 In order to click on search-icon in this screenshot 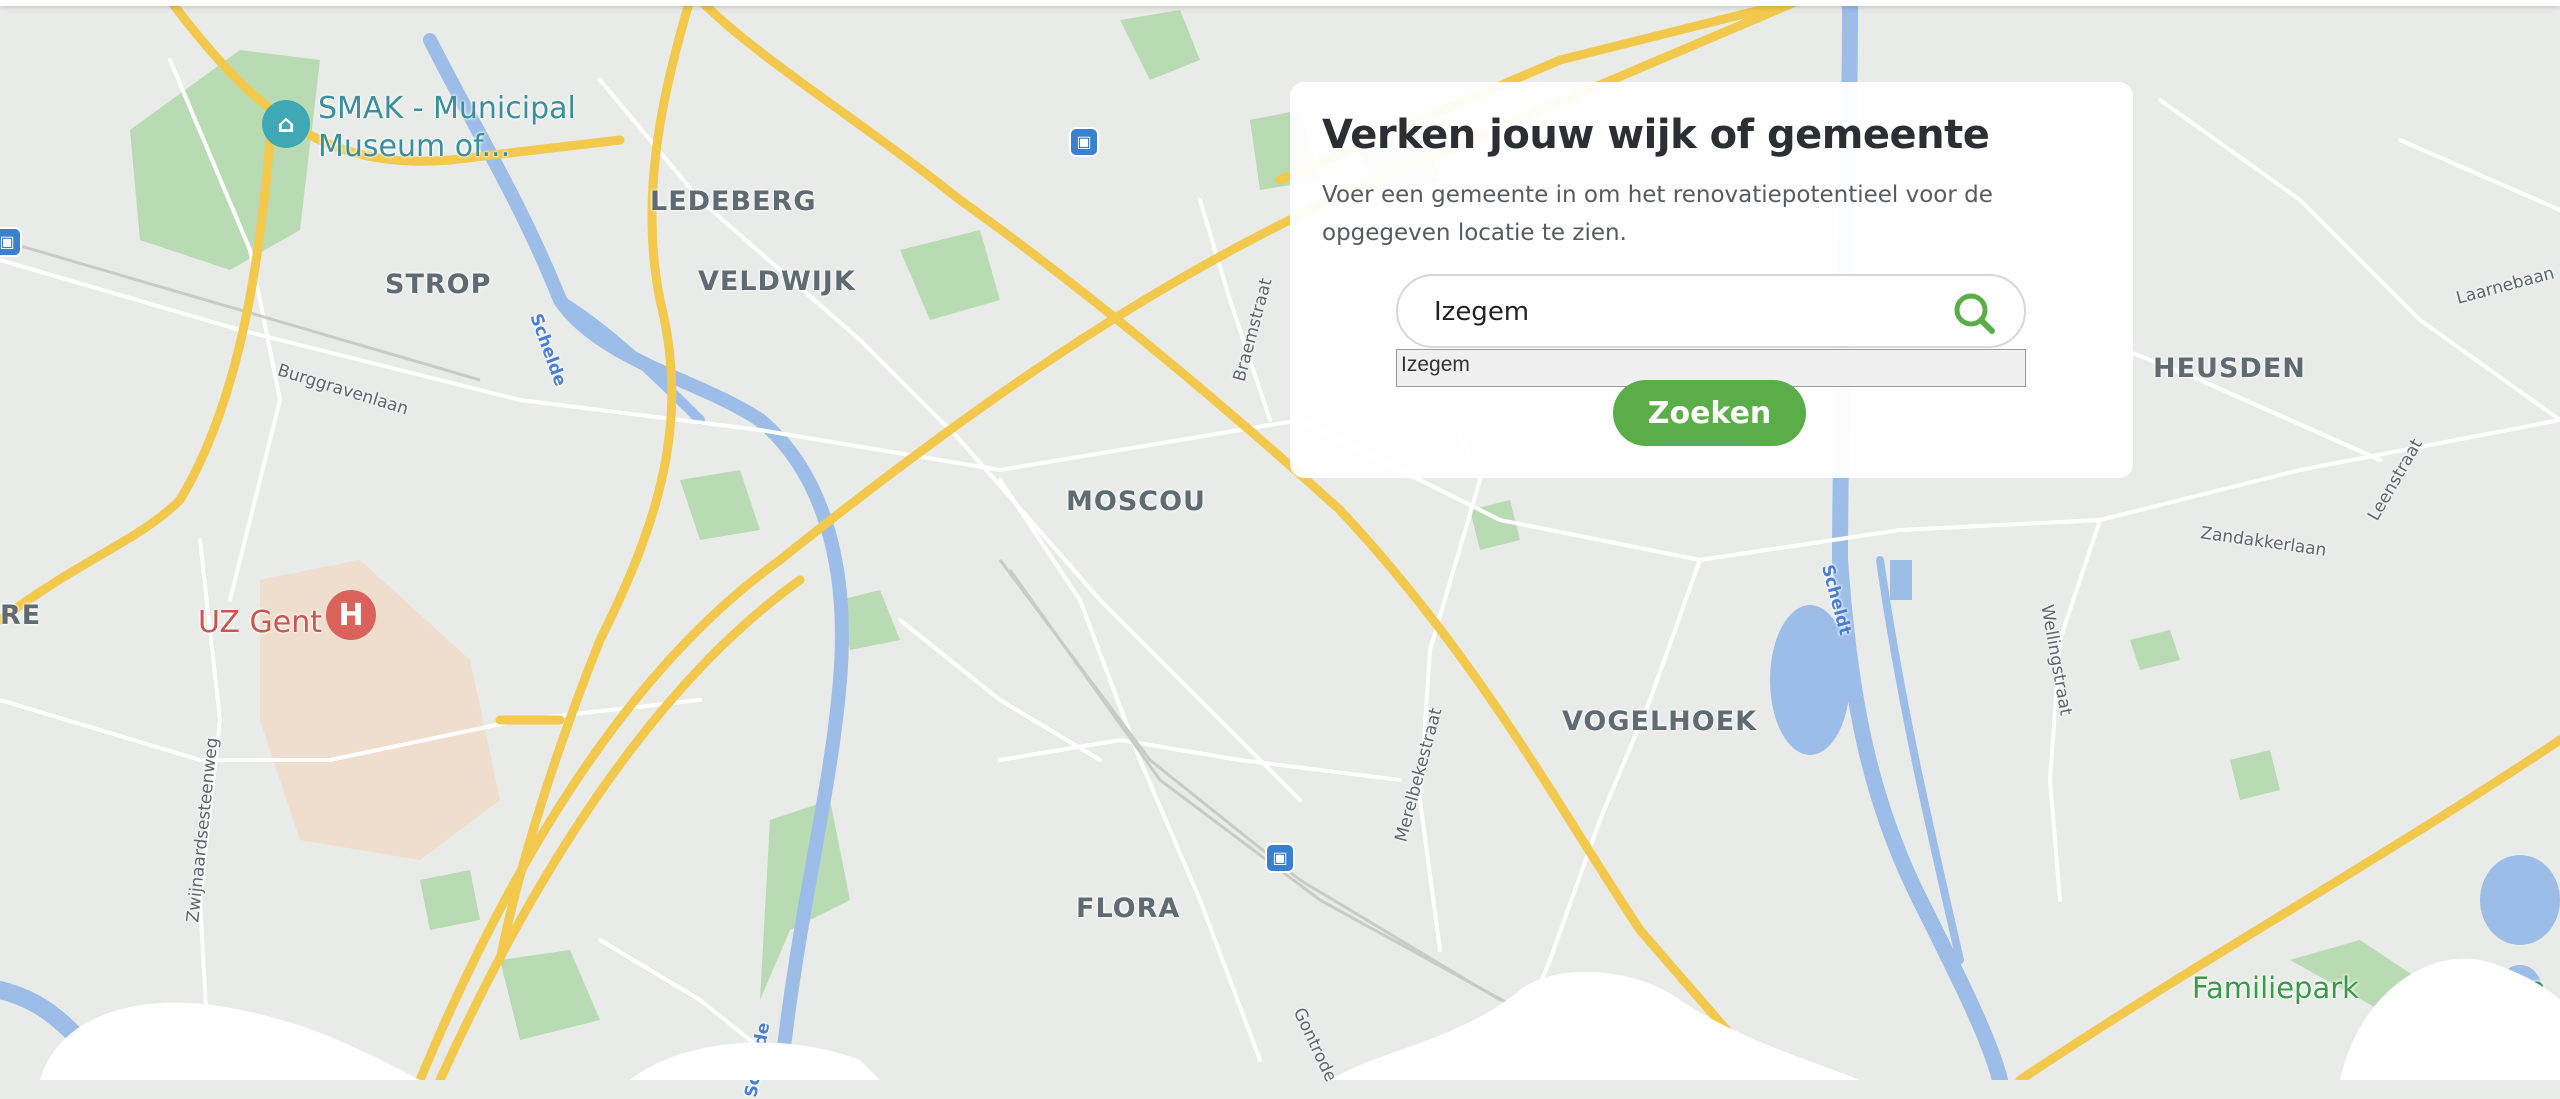, I will do `click(1974, 313)`.